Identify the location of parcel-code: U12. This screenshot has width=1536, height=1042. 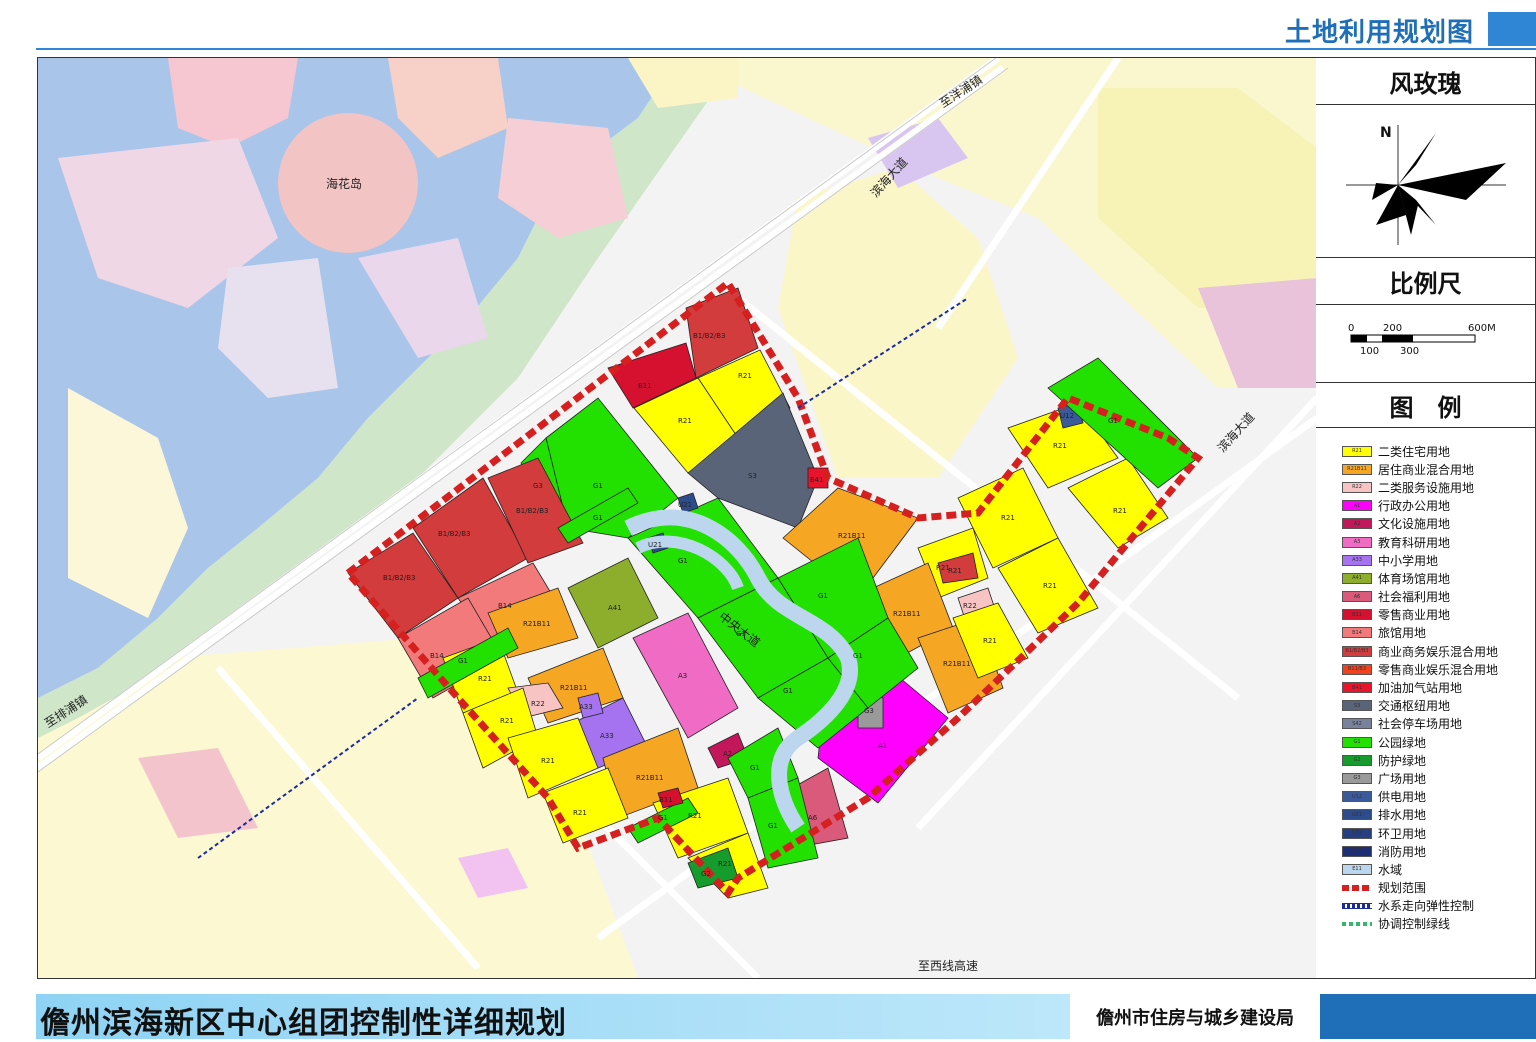
(1067, 416).